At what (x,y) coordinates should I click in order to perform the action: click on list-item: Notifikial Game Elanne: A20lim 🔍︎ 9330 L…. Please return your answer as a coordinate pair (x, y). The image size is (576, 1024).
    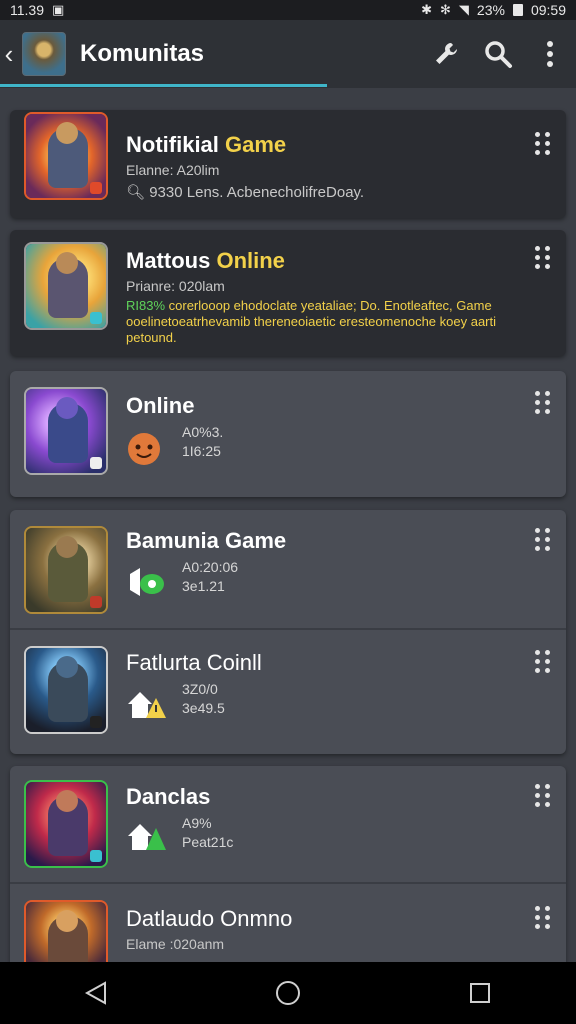
    Looking at the image, I should click on (288, 164).